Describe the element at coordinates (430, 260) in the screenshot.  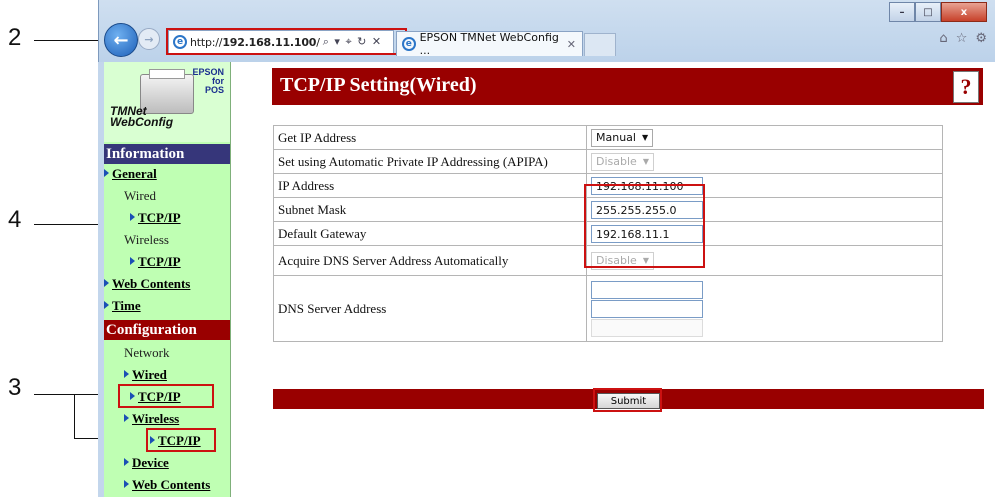
I see `dns-auto-label: Acquire DNS Server Address Automatically` at that location.